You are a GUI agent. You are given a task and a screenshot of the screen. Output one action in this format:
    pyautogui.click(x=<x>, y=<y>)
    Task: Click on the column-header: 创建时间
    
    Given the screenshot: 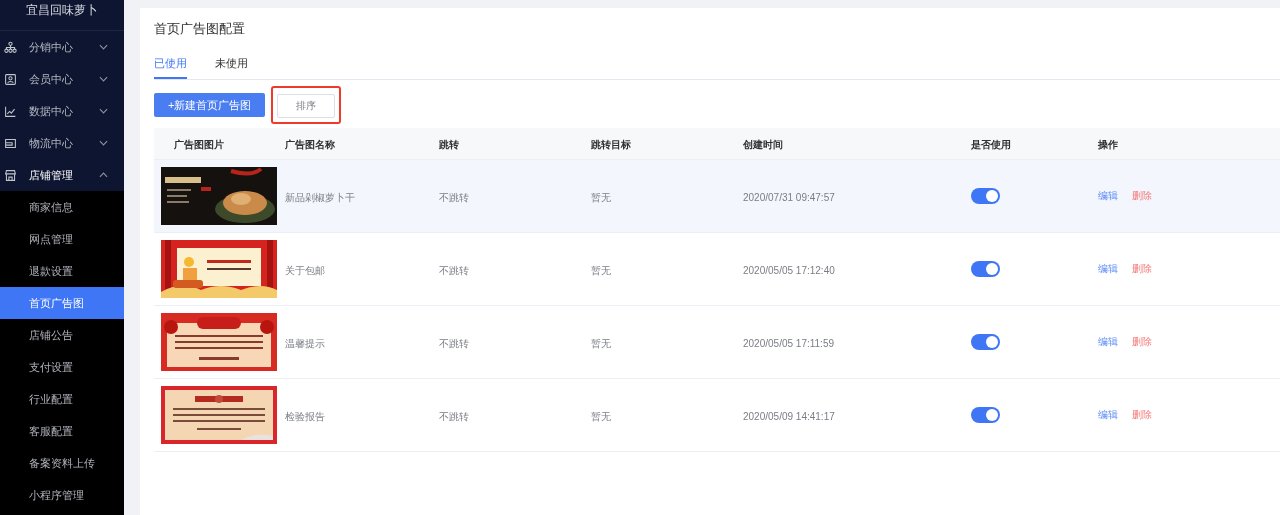 What is the action you would take?
    pyautogui.click(x=763, y=144)
    